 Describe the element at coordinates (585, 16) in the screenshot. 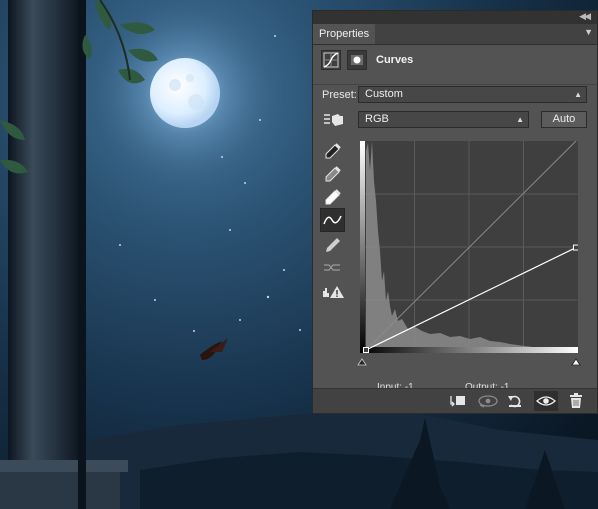

I see `collapse-icon: ◀◀` at that location.